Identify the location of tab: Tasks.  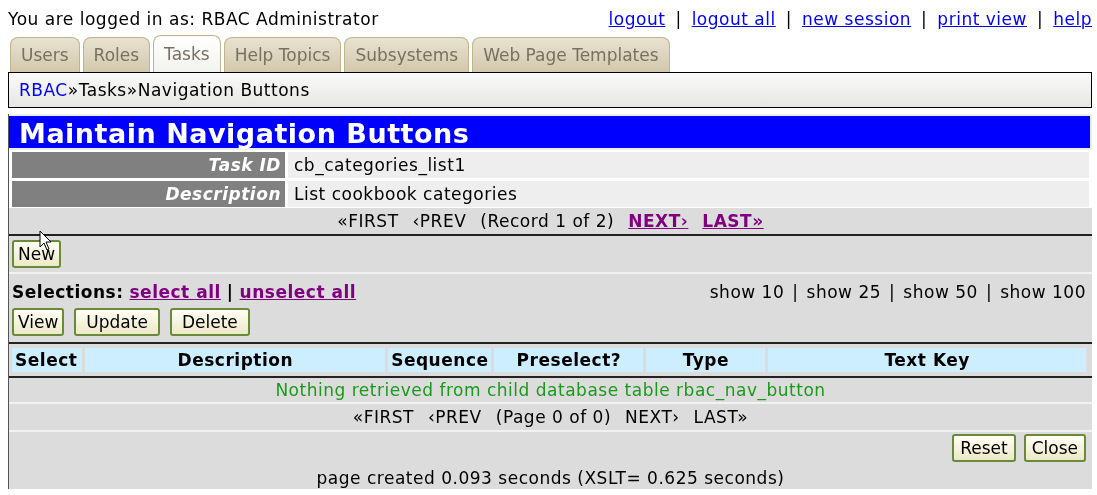
(187, 53).